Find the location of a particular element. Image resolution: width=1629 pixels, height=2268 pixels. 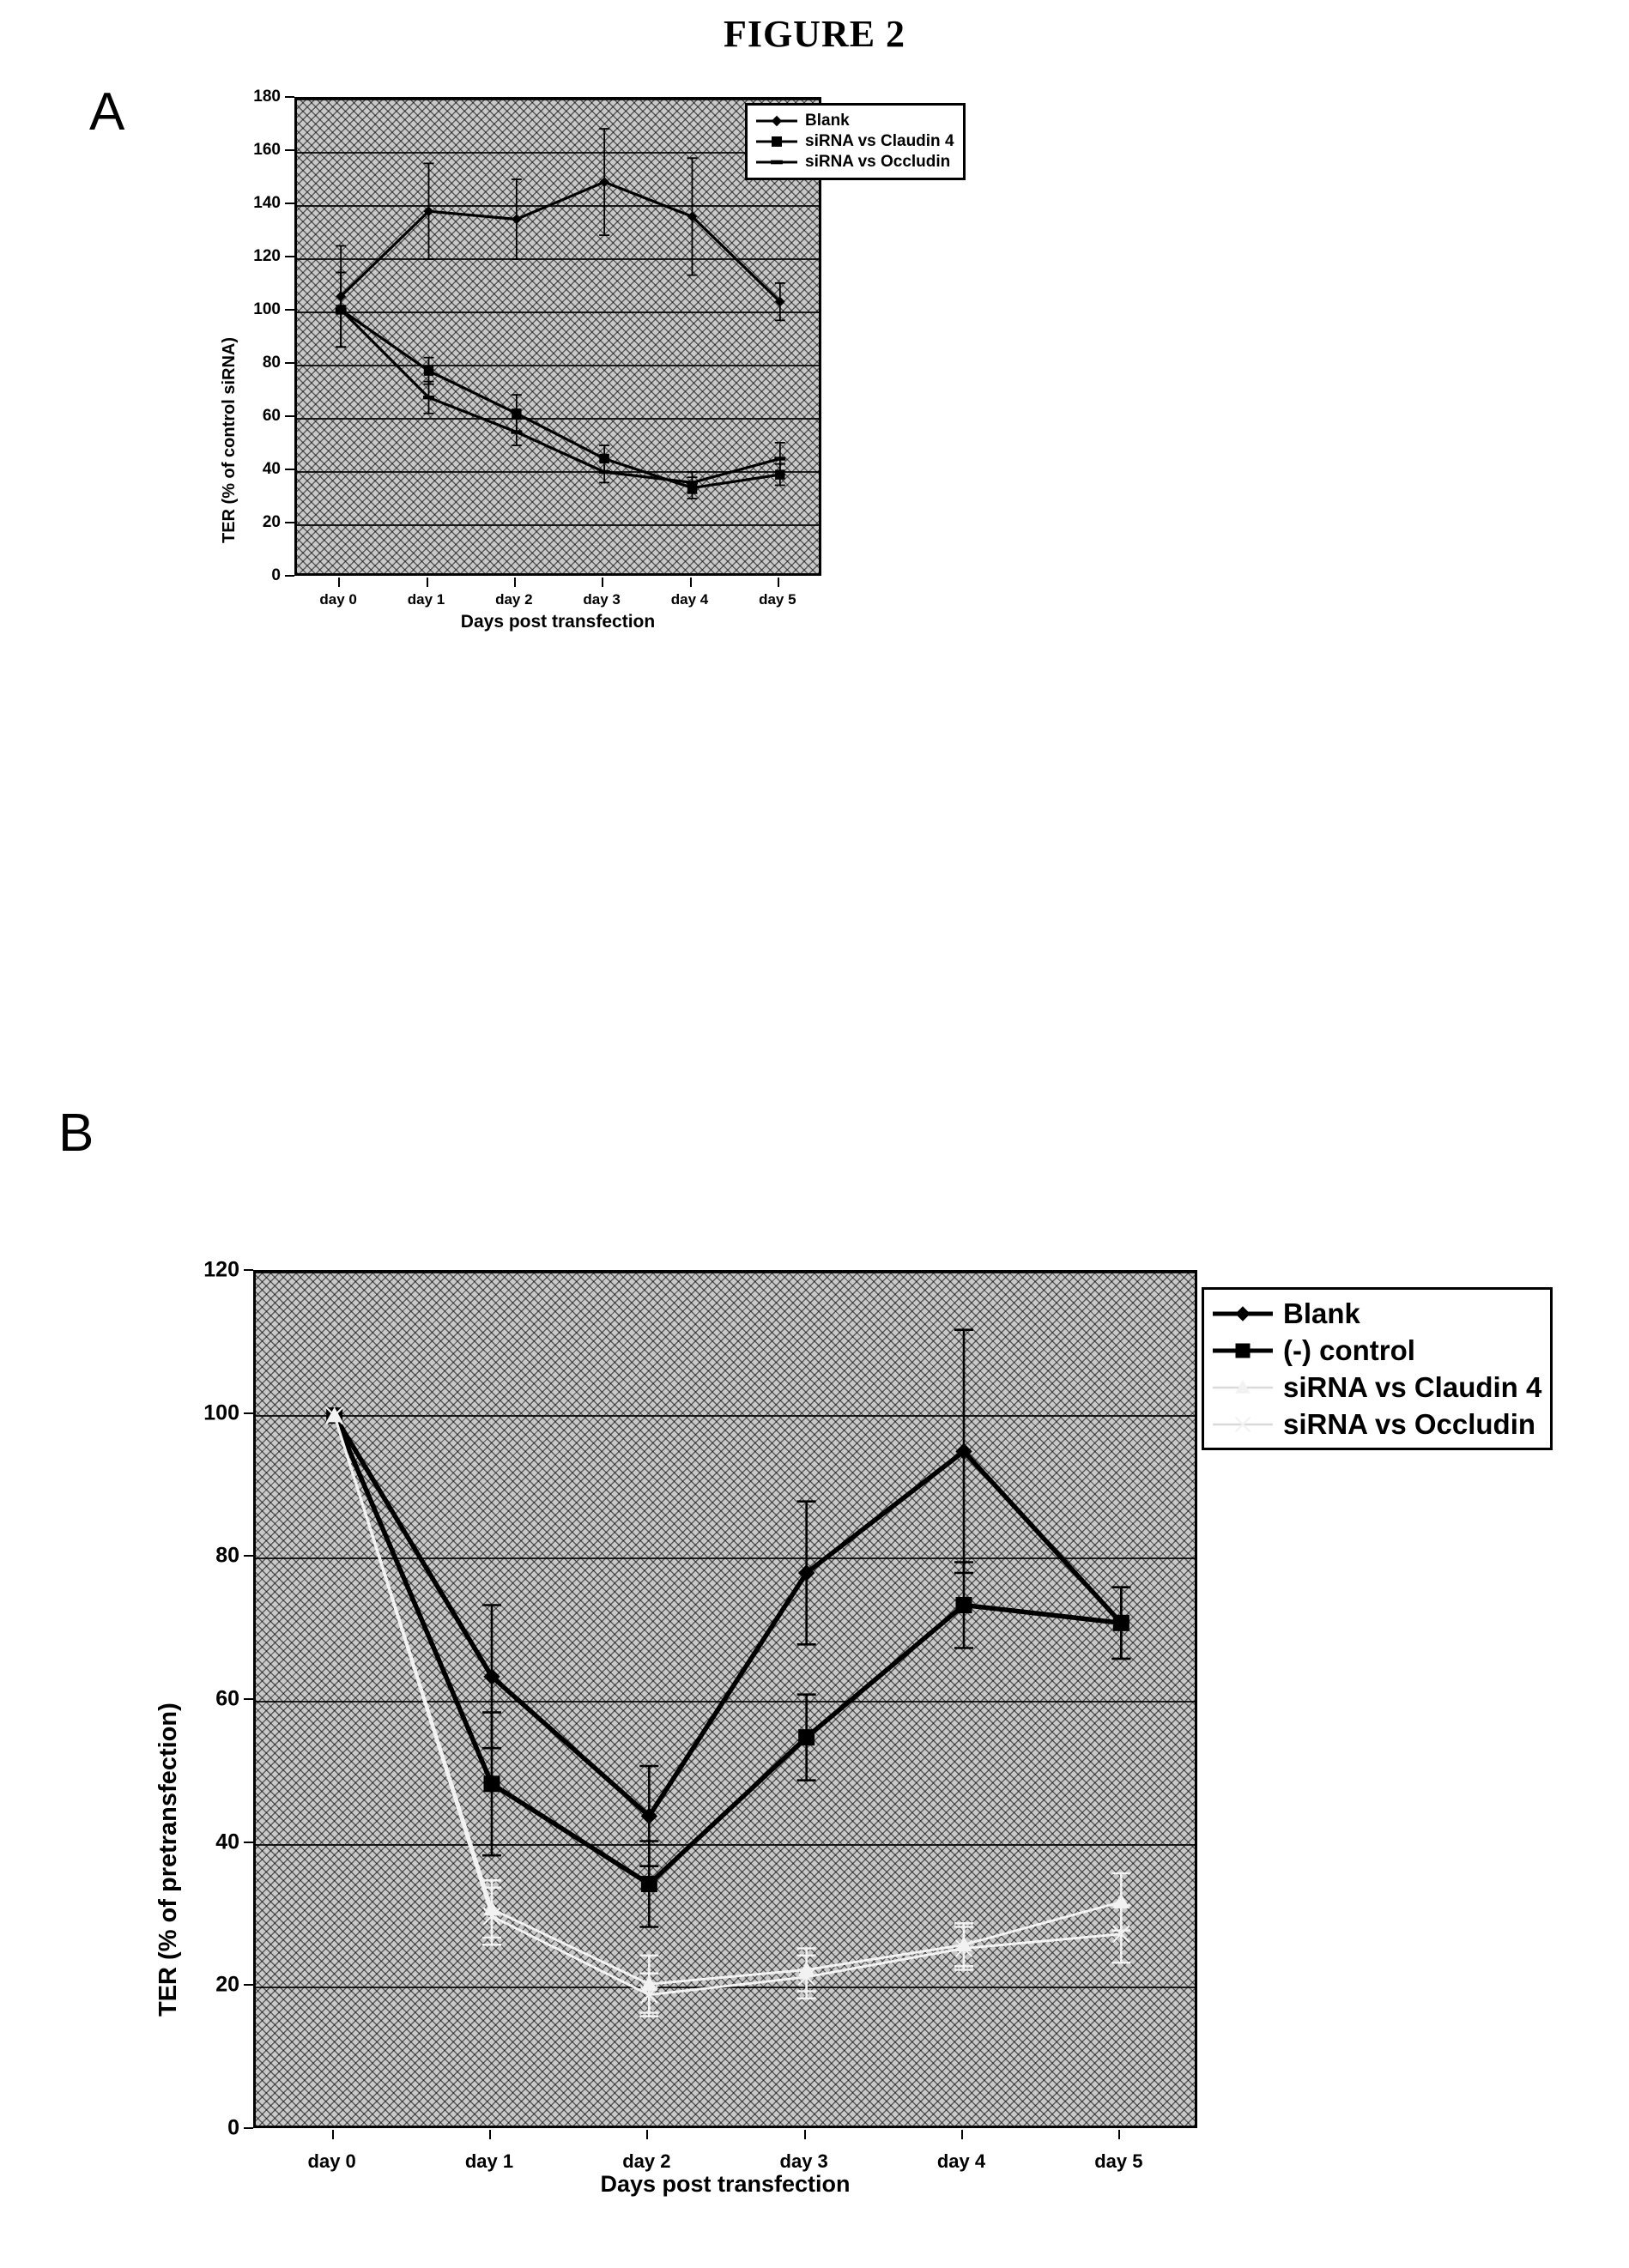

panel-a-legend: Blank siRNA vs Claudin 4 siRNA vs Occludin is located at coordinates (855, 141).